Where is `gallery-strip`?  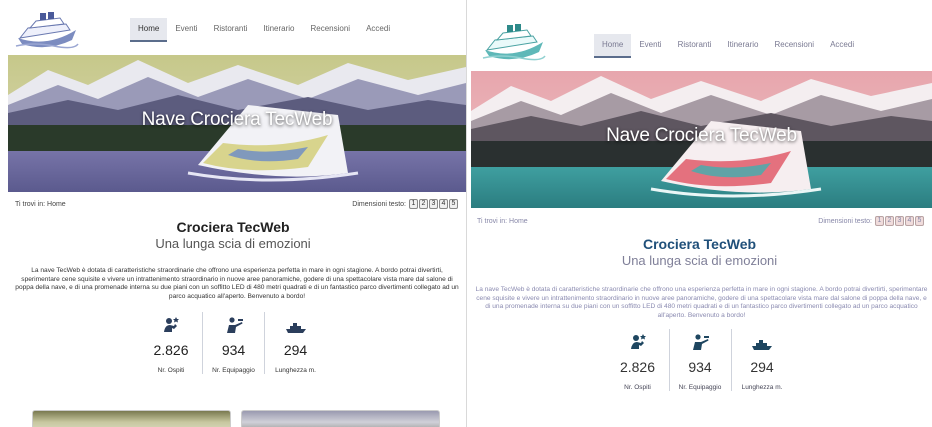
gallery-strip is located at coordinates (236, 418).